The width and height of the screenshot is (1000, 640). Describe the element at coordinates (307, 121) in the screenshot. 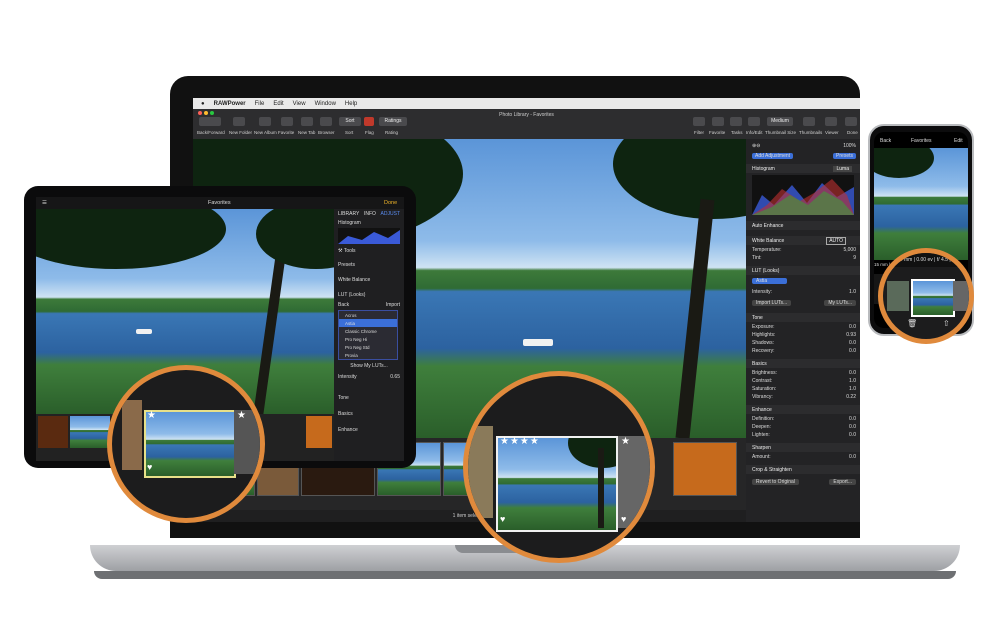

I see `new-tab-button` at that location.